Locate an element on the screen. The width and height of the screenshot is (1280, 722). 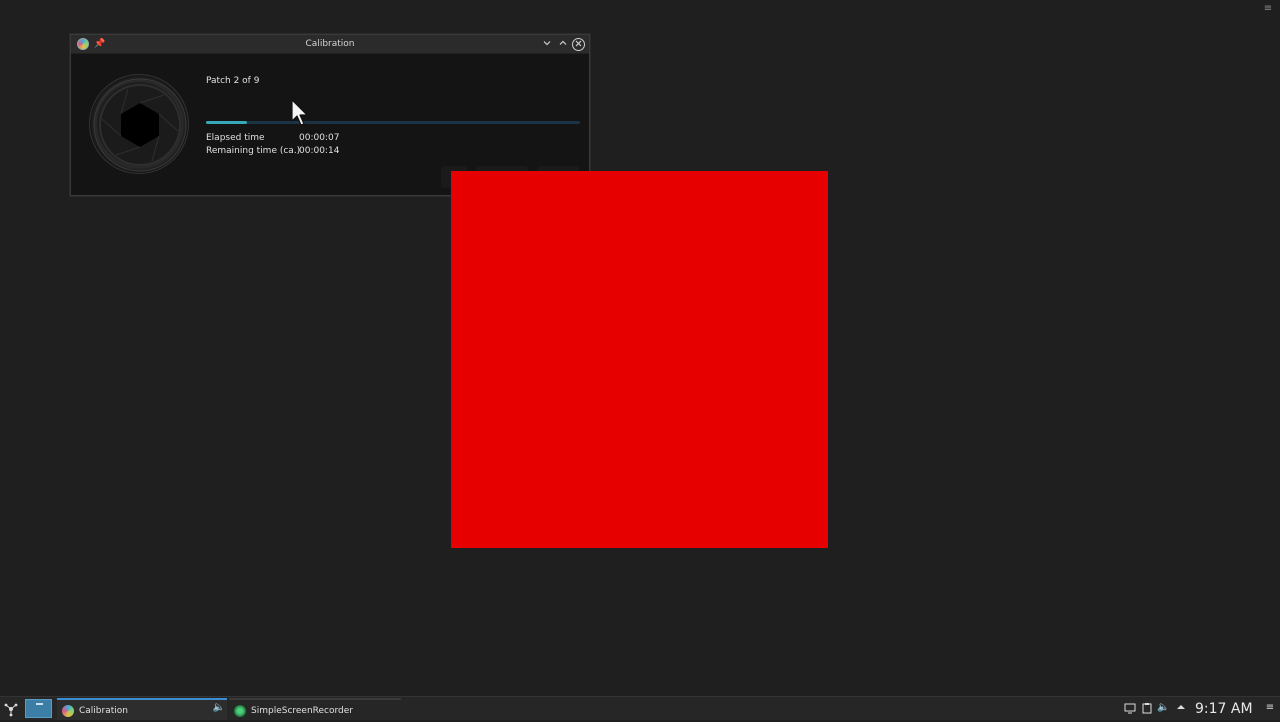
close-icon is located at coordinates (578, 43).